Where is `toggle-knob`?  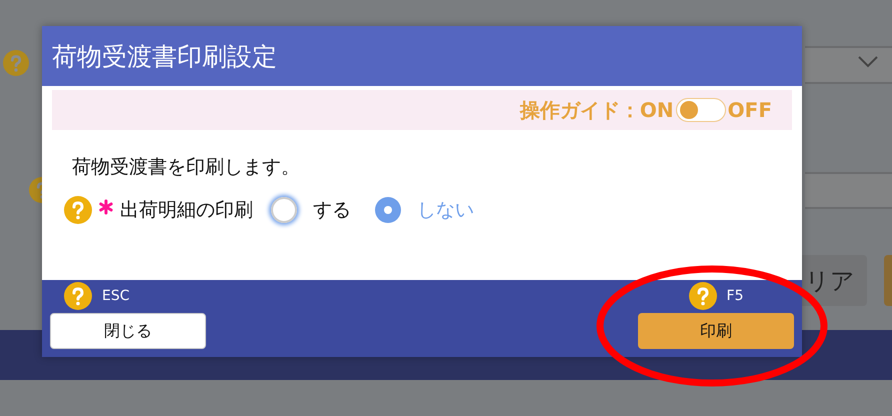 toggle-knob is located at coordinates (689, 110).